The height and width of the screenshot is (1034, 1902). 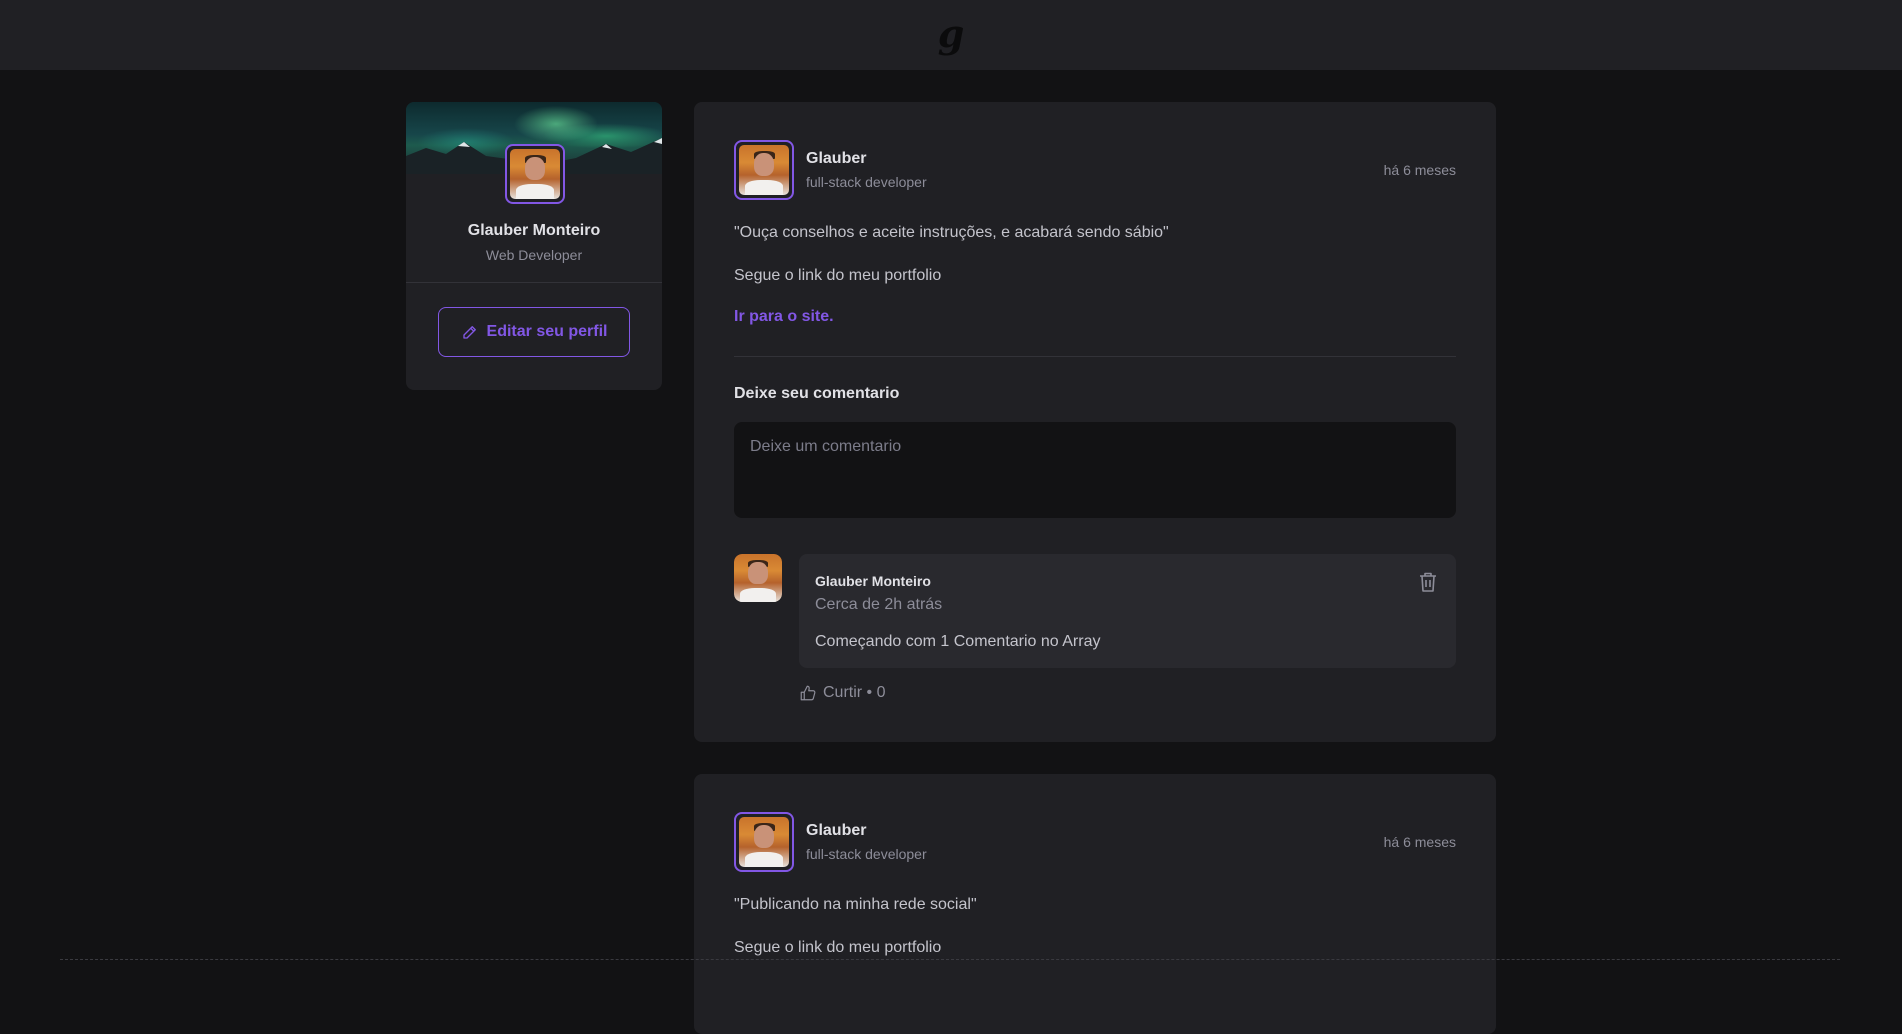 What do you see at coordinates (873, 581) in the screenshot?
I see `comment-author: Glauber Monteiro` at bounding box center [873, 581].